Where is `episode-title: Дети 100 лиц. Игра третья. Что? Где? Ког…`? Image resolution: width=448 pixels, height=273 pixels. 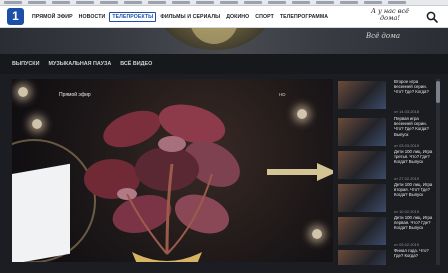 episode-title: Дети 100 лиц. Игра третья. Что? Где? Ког… is located at coordinates (413, 157).